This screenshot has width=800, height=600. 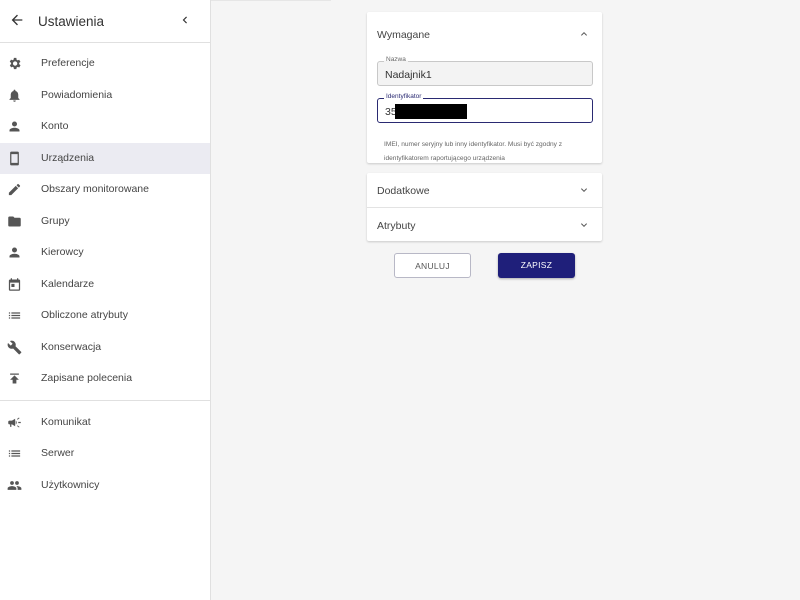 I want to click on admin-menu: Komunikat Serwer Użytkownicy, so click(x=105, y=454).